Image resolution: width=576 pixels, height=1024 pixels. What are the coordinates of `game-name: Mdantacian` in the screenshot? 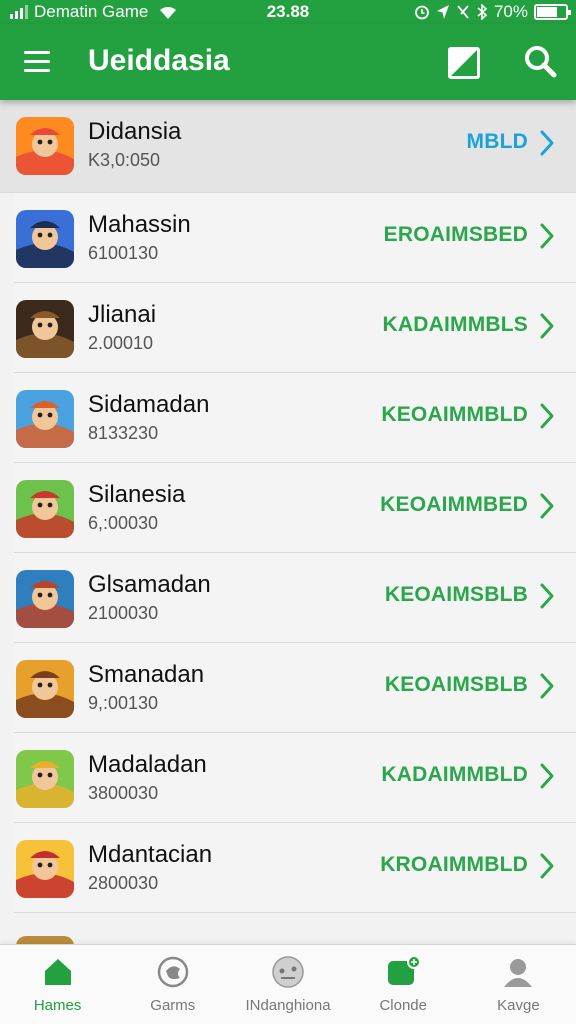 It's located at (150, 854).